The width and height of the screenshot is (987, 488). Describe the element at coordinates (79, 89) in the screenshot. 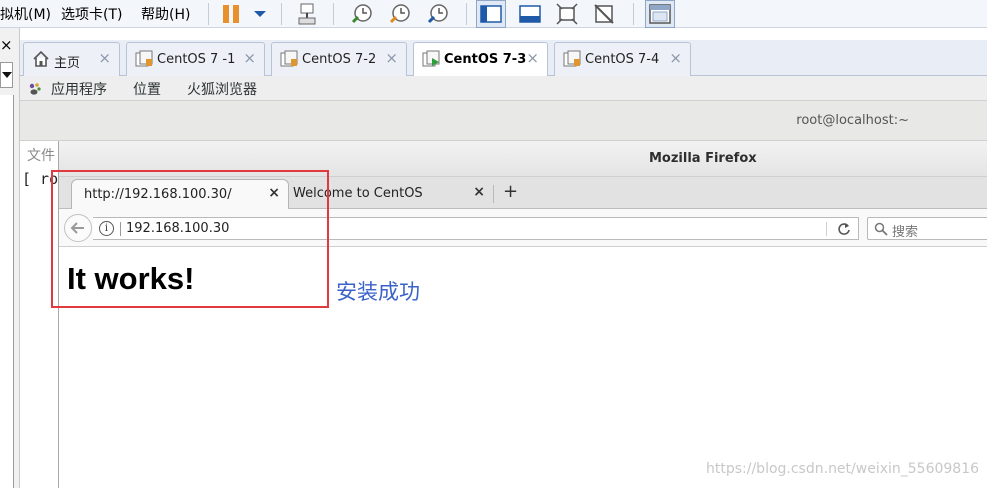

I see `gnome-applications-menu: 应用程序` at that location.